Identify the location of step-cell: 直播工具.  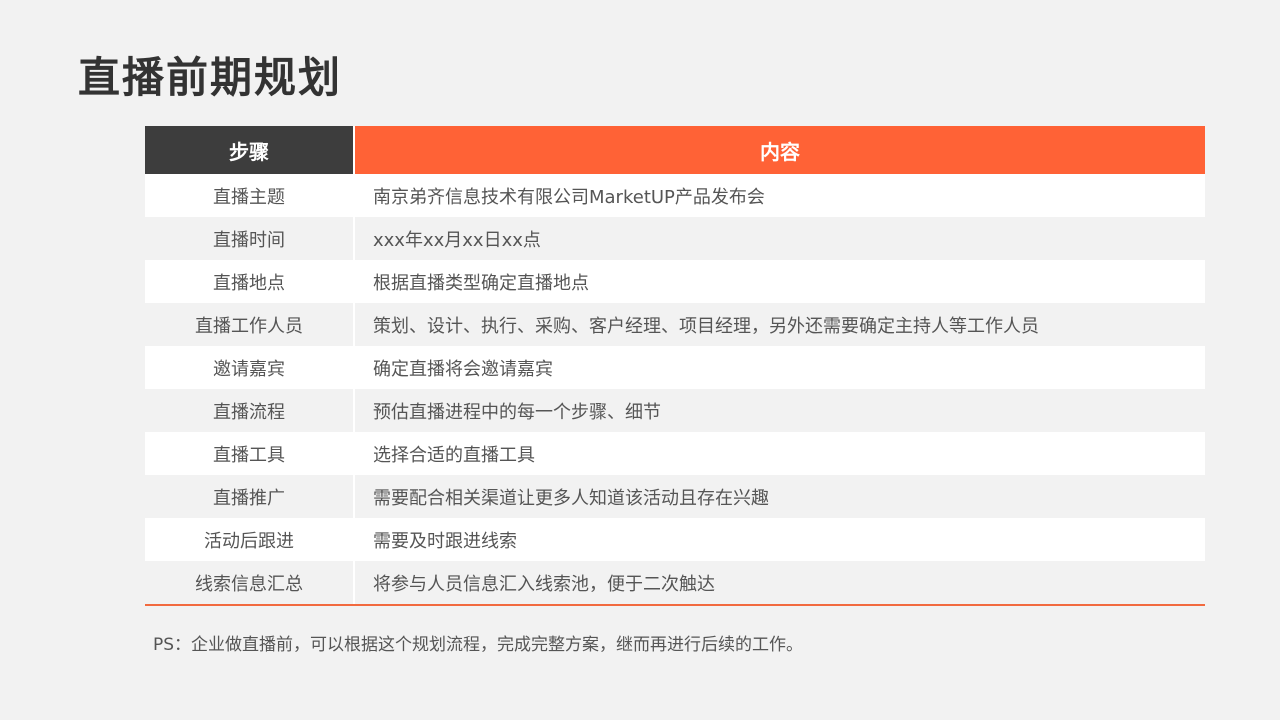
(249, 455).